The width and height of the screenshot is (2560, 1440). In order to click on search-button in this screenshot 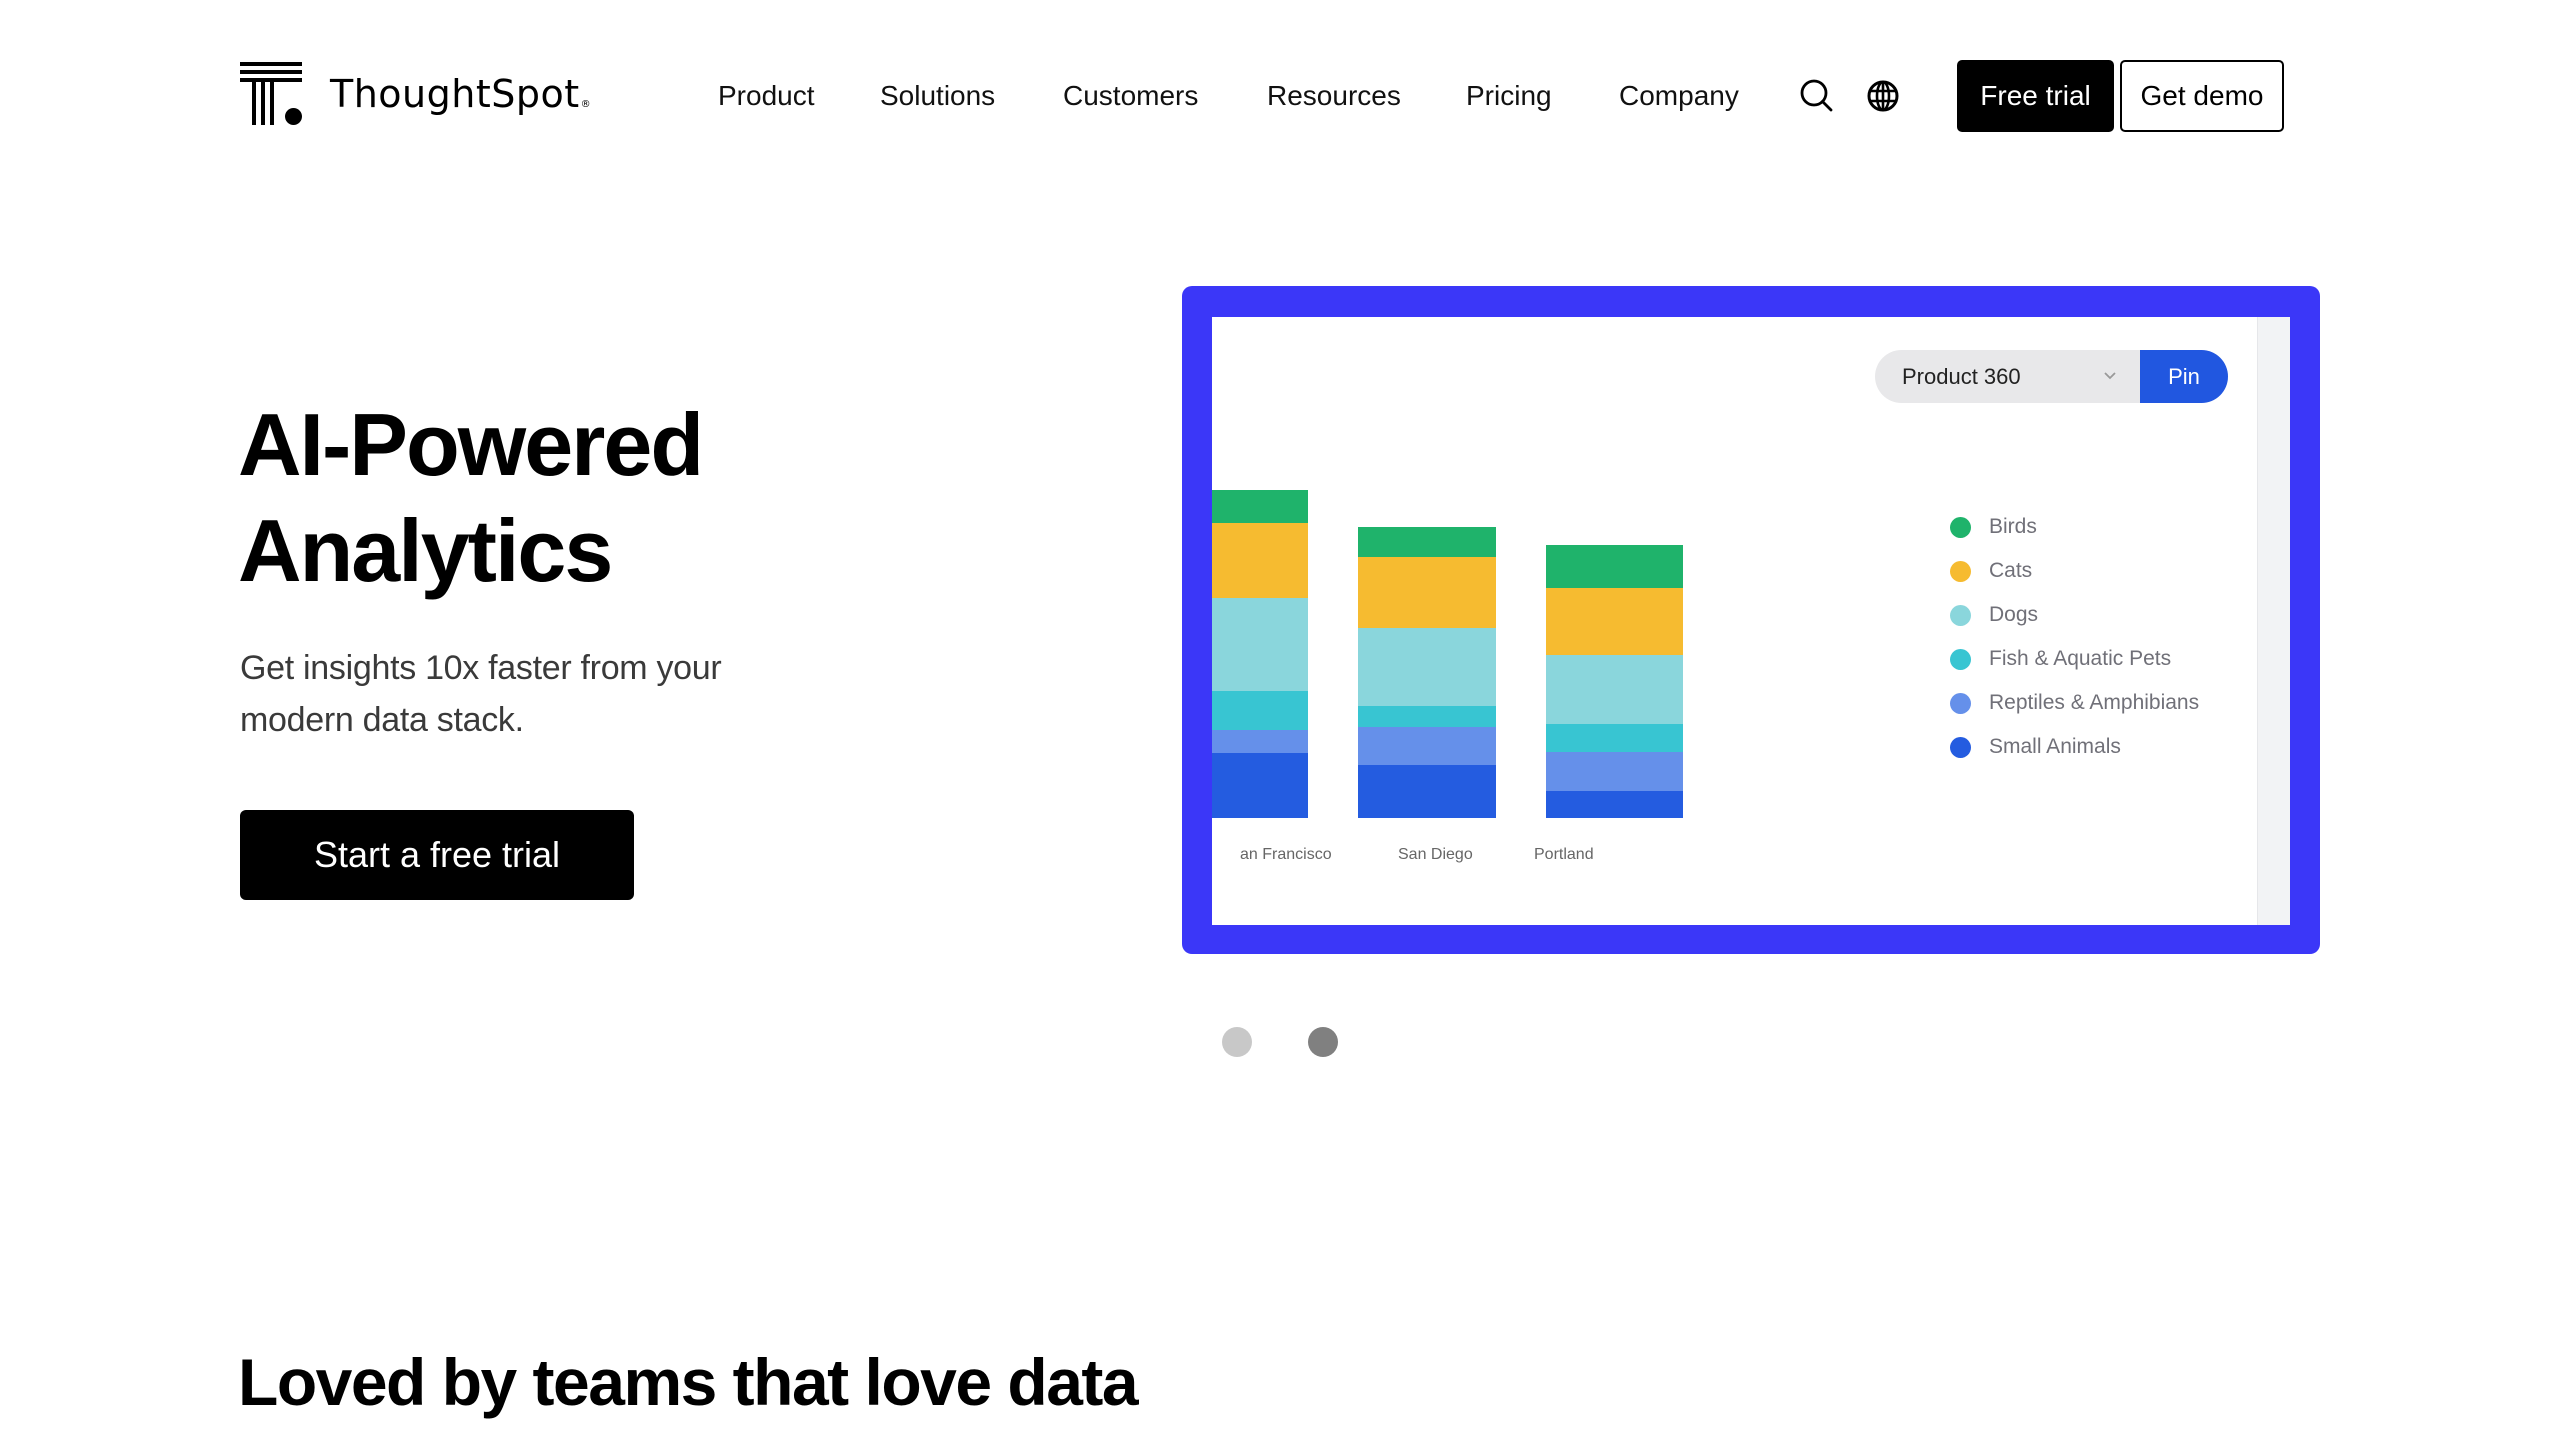, I will do `click(1817, 96)`.